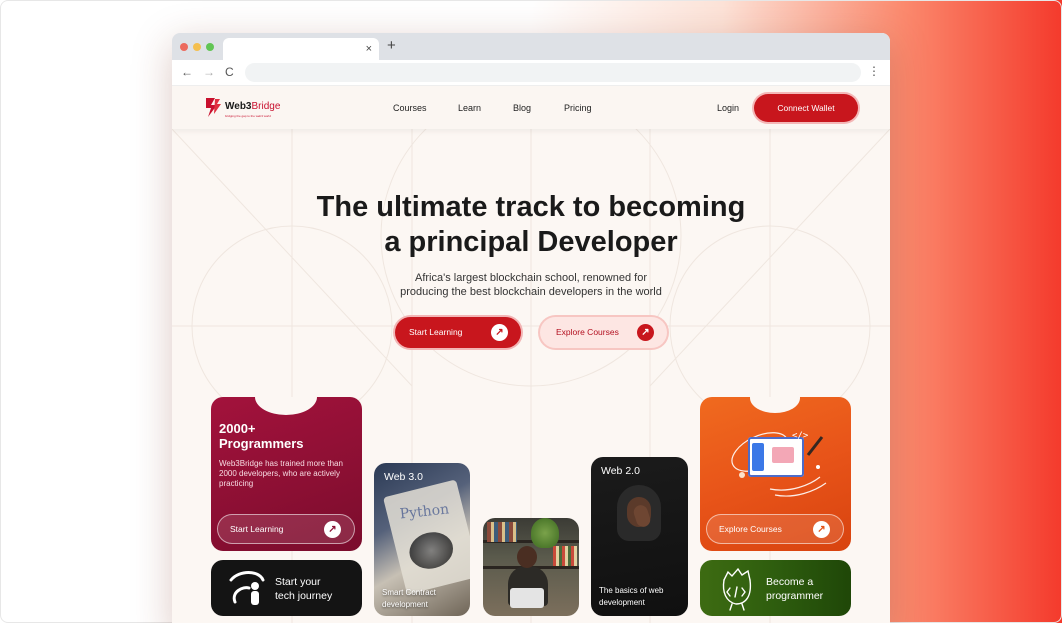 The height and width of the screenshot is (623, 1062). Describe the element at coordinates (639, 536) in the screenshot. I see `web2-card: Web 2.0 The basics of web development` at that location.